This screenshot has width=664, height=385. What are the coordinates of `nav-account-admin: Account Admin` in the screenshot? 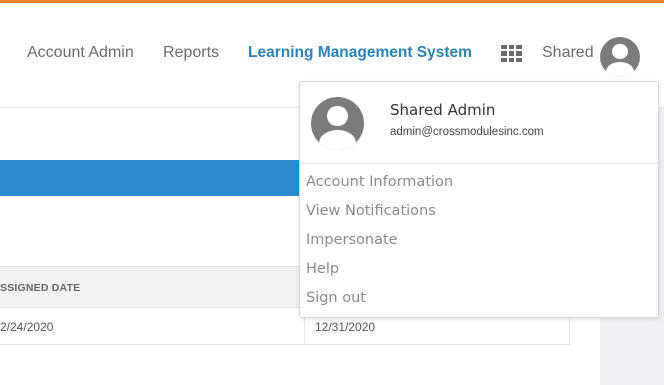 It's located at (80, 53).